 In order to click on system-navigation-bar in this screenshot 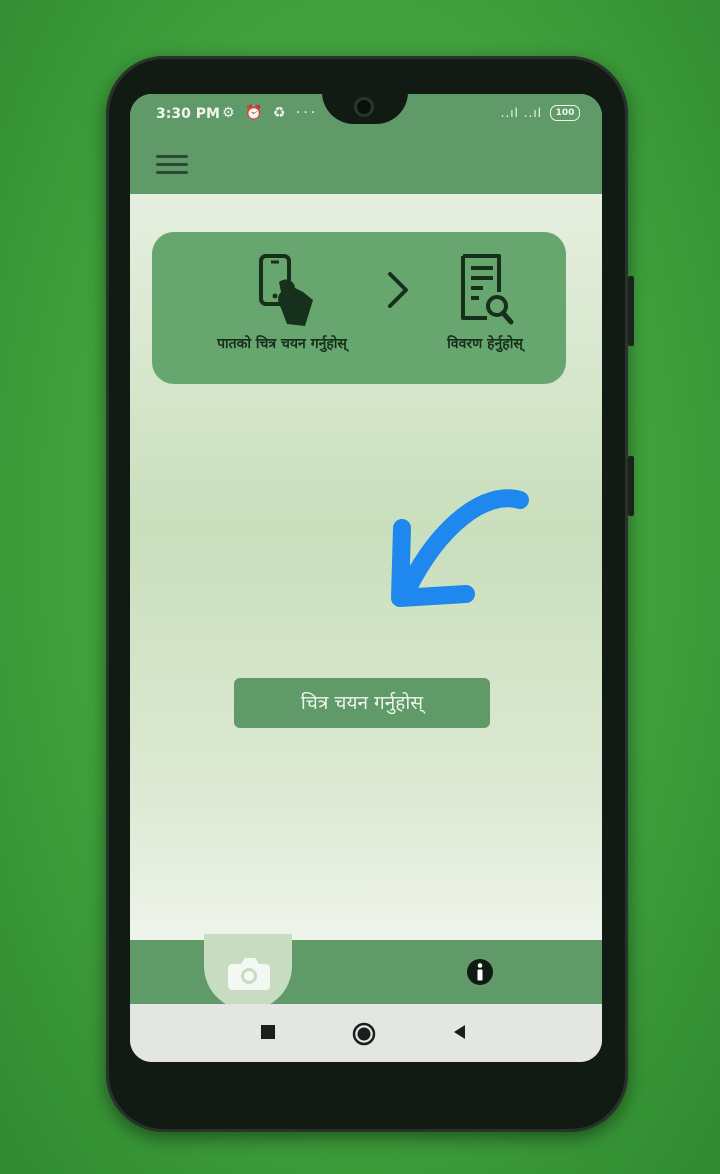, I will do `click(366, 1033)`.